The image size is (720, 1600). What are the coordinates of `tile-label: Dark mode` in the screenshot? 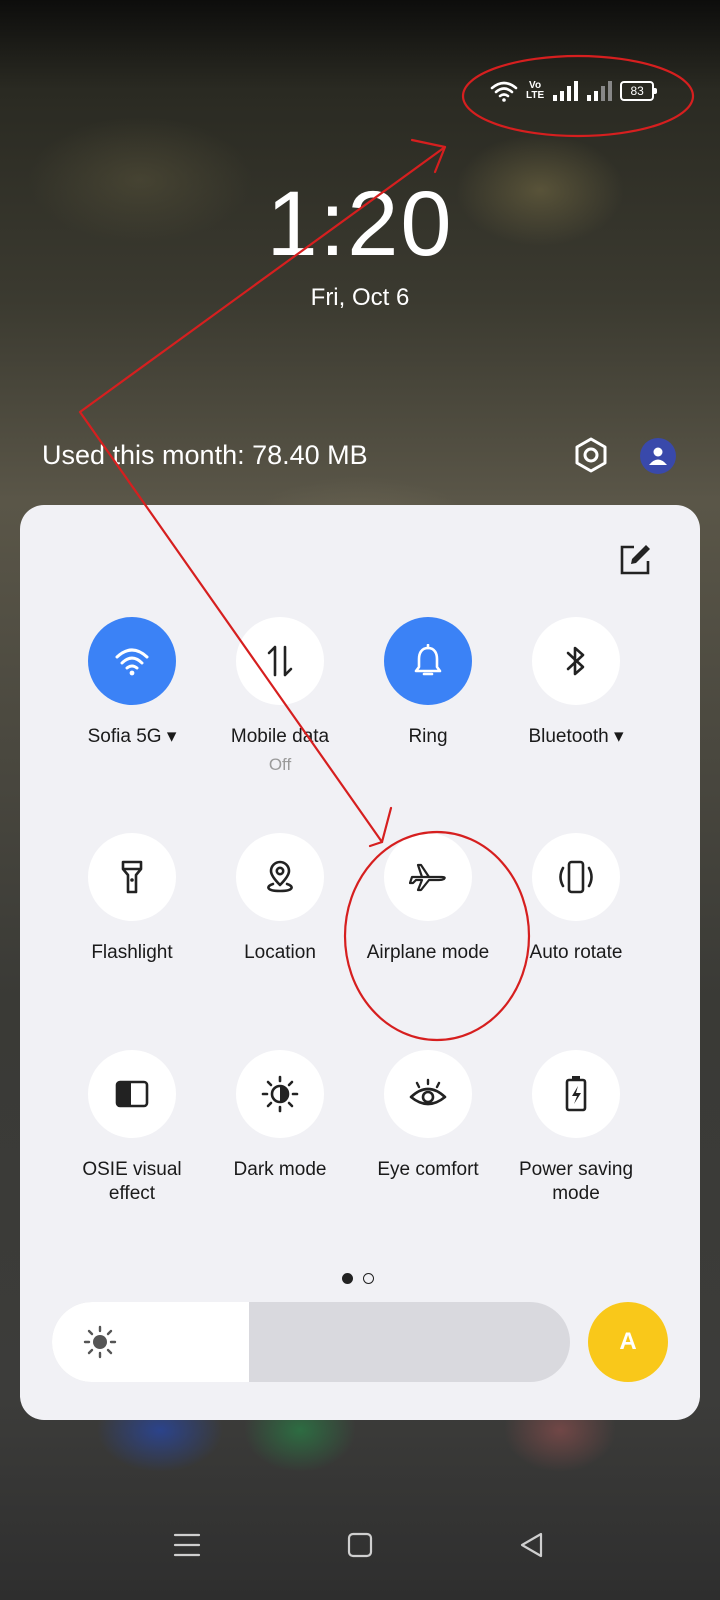 It's located at (280, 1169).